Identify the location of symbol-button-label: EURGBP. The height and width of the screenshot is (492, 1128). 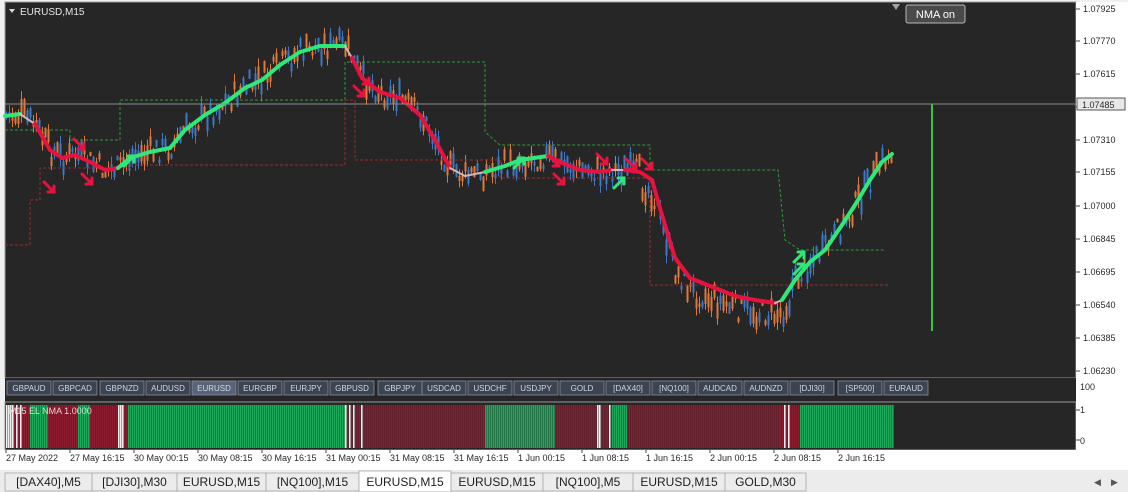
(260, 388).